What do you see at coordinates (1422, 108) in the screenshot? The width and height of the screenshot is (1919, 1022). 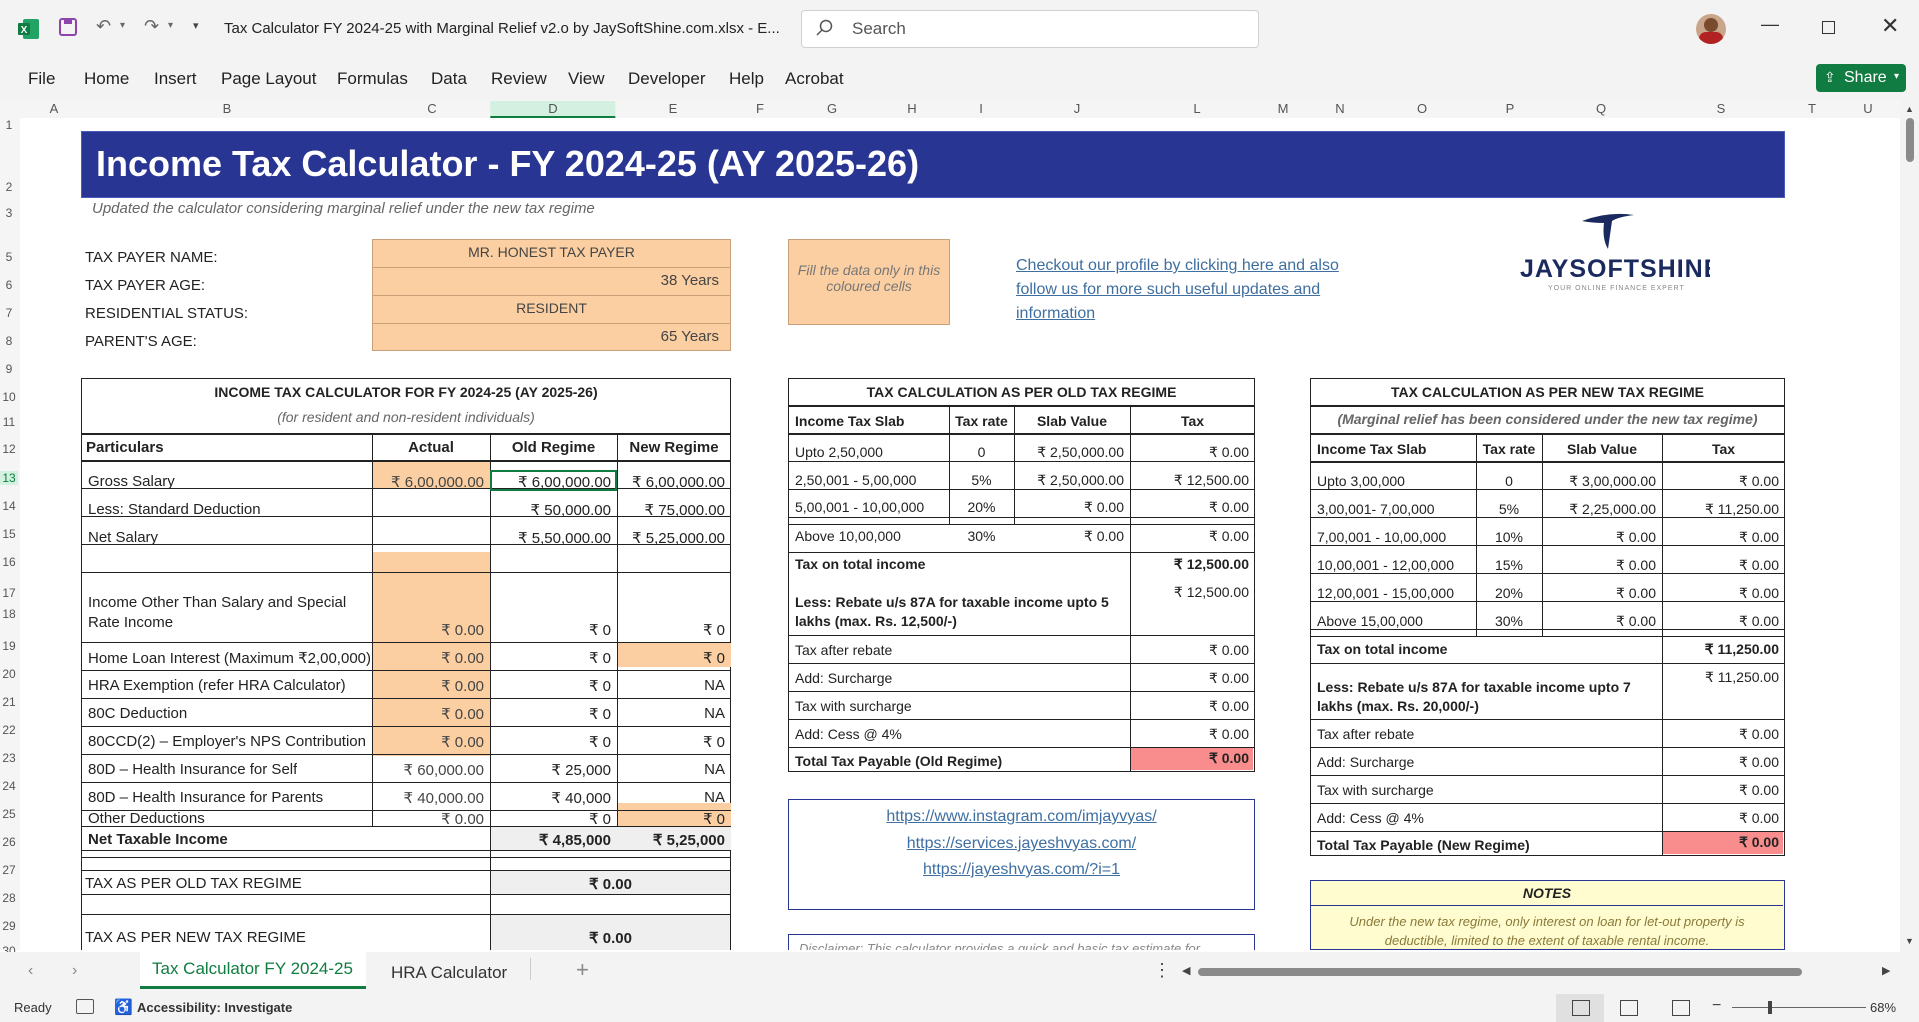 I see `column-header: O` at bounding box center [1422, 108].